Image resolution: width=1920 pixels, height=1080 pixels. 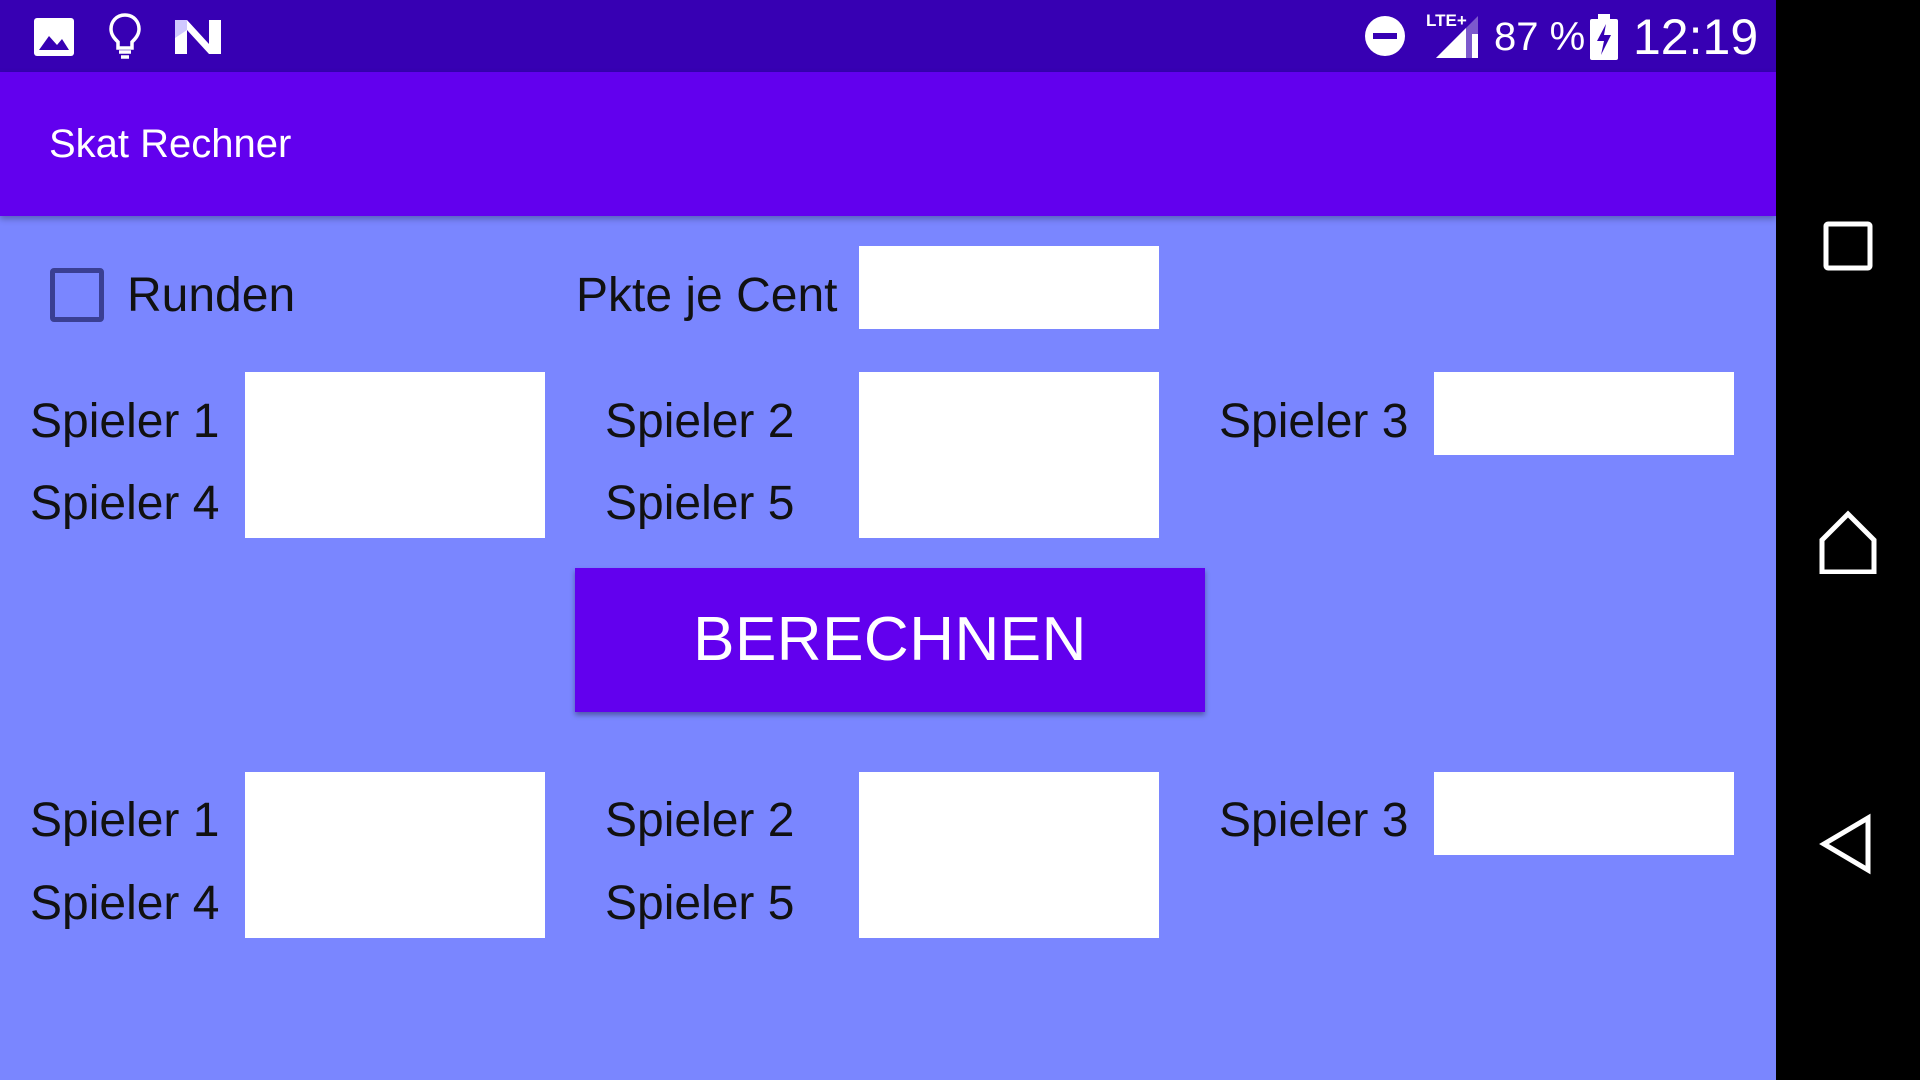 What do you see at coordinates (700, 421) in the screenshot?
I see `input-spieler2-label: Spieler 2` at bounding box center [700, 421].